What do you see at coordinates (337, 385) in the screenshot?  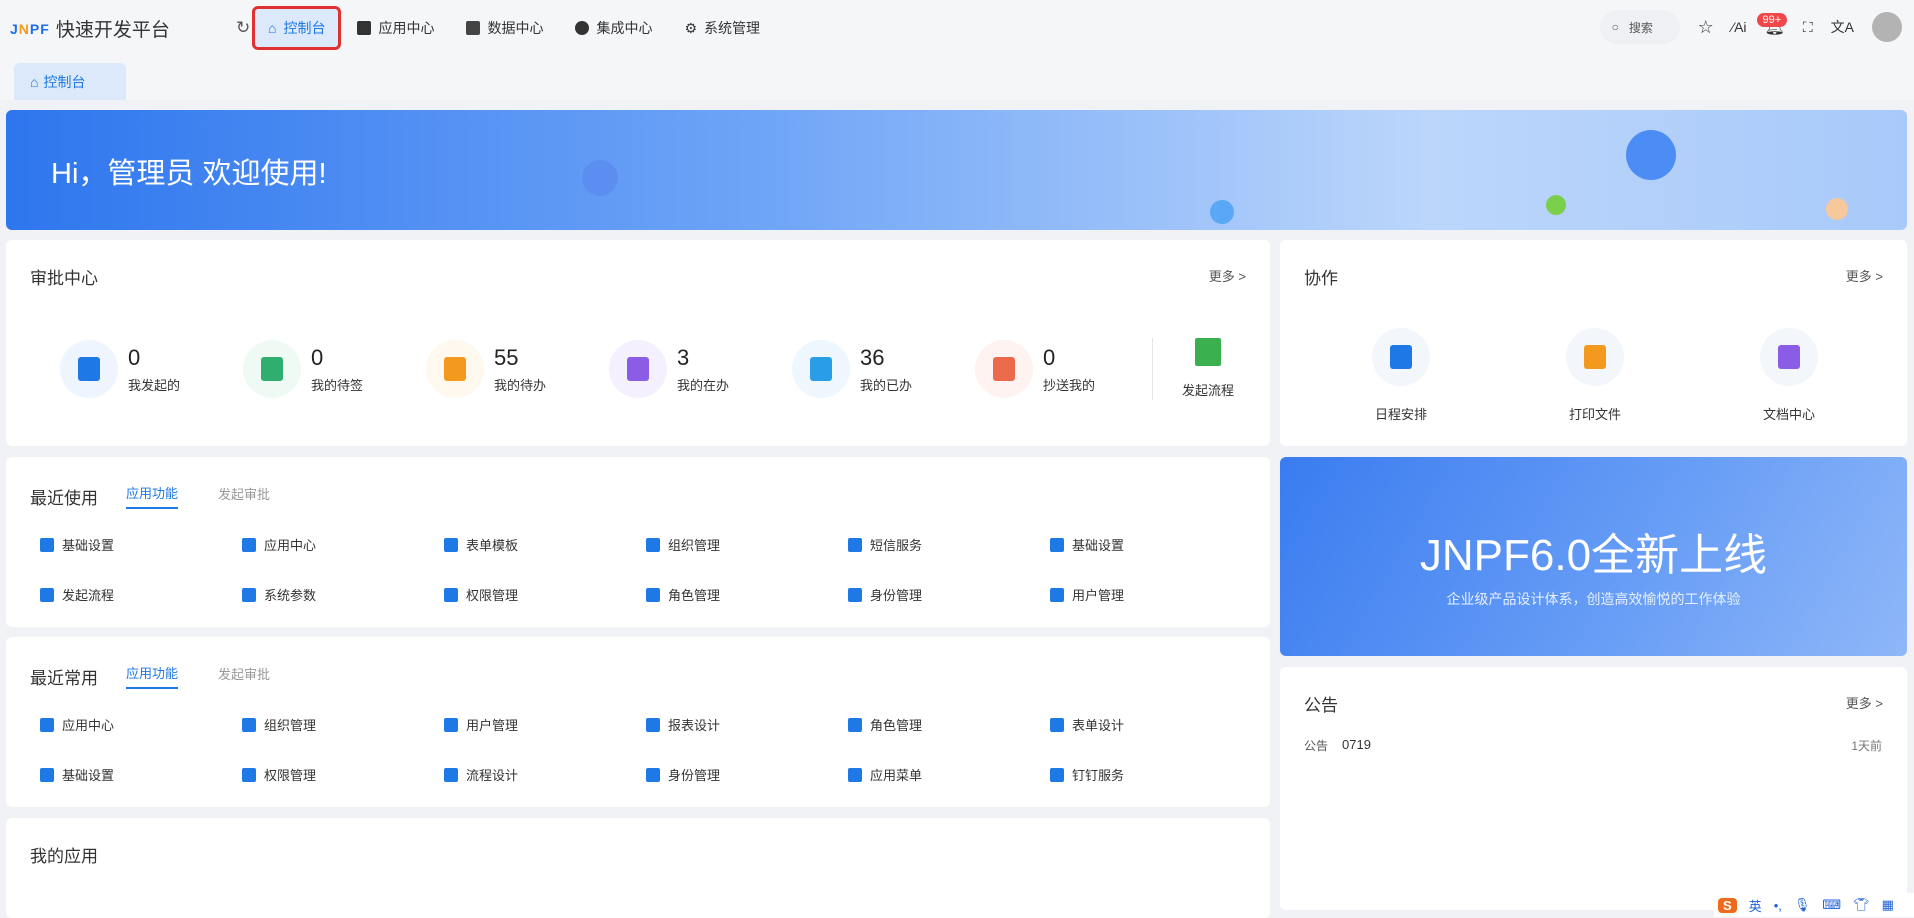 I see `stat-label: 我的待签` at bounding box center [337, 385].